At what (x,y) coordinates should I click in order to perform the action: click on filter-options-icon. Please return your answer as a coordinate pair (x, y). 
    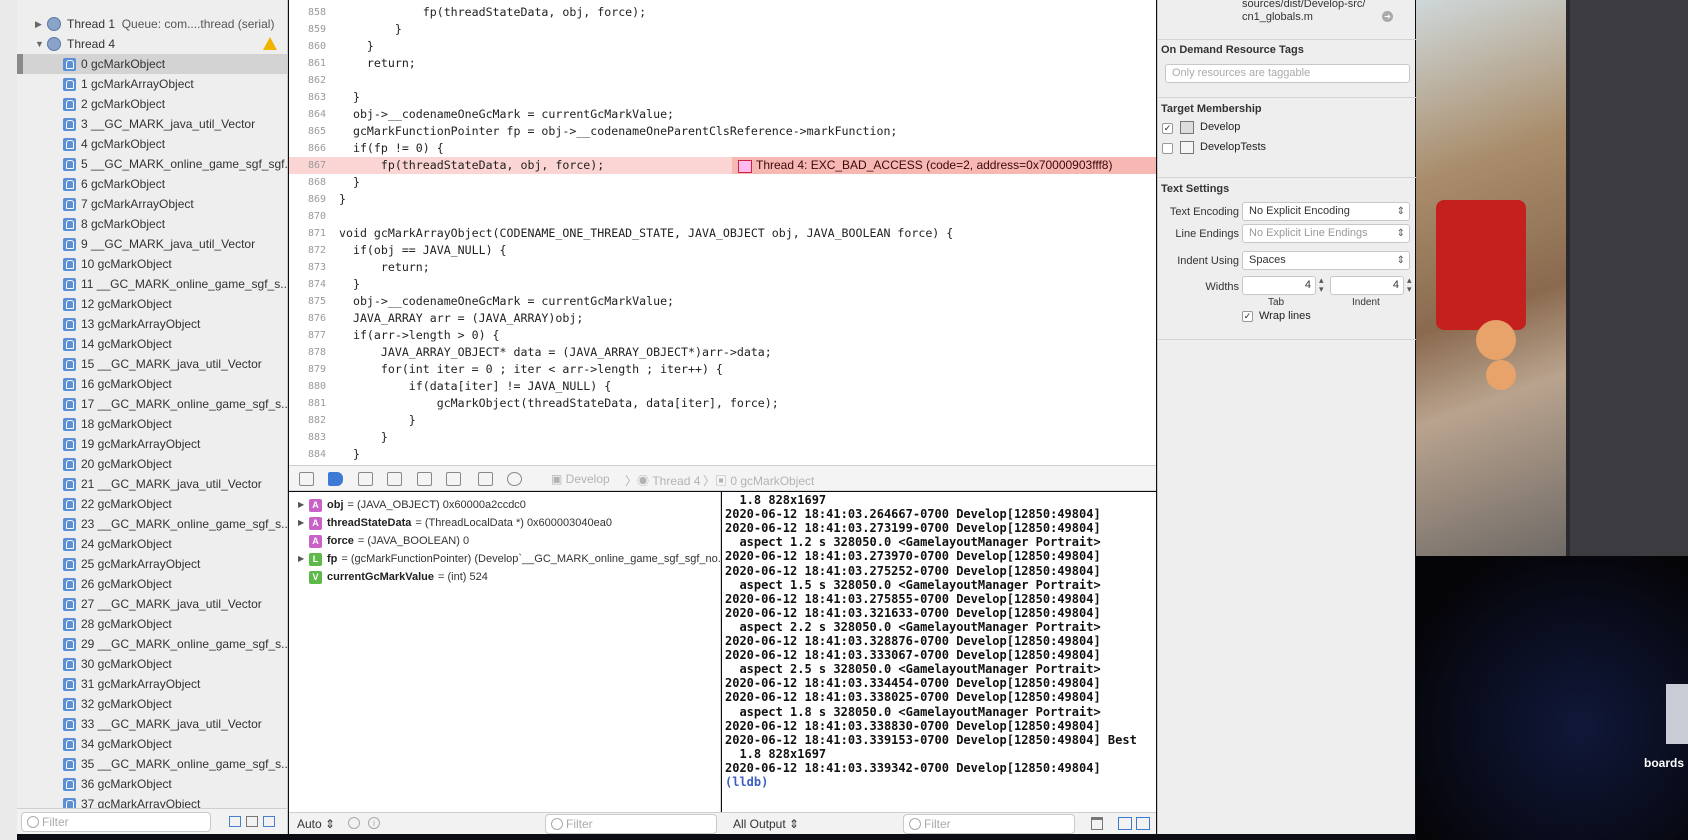
    Looking at the image, I should click on (235, 821).